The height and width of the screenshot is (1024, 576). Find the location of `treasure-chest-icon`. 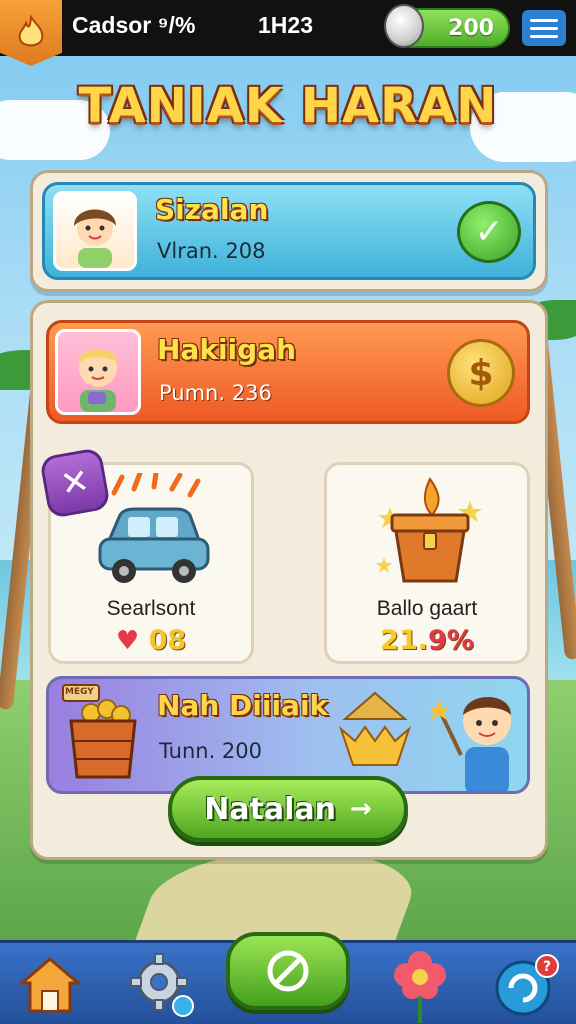

treasure-chest-icon is located at coordinates (429, 530).